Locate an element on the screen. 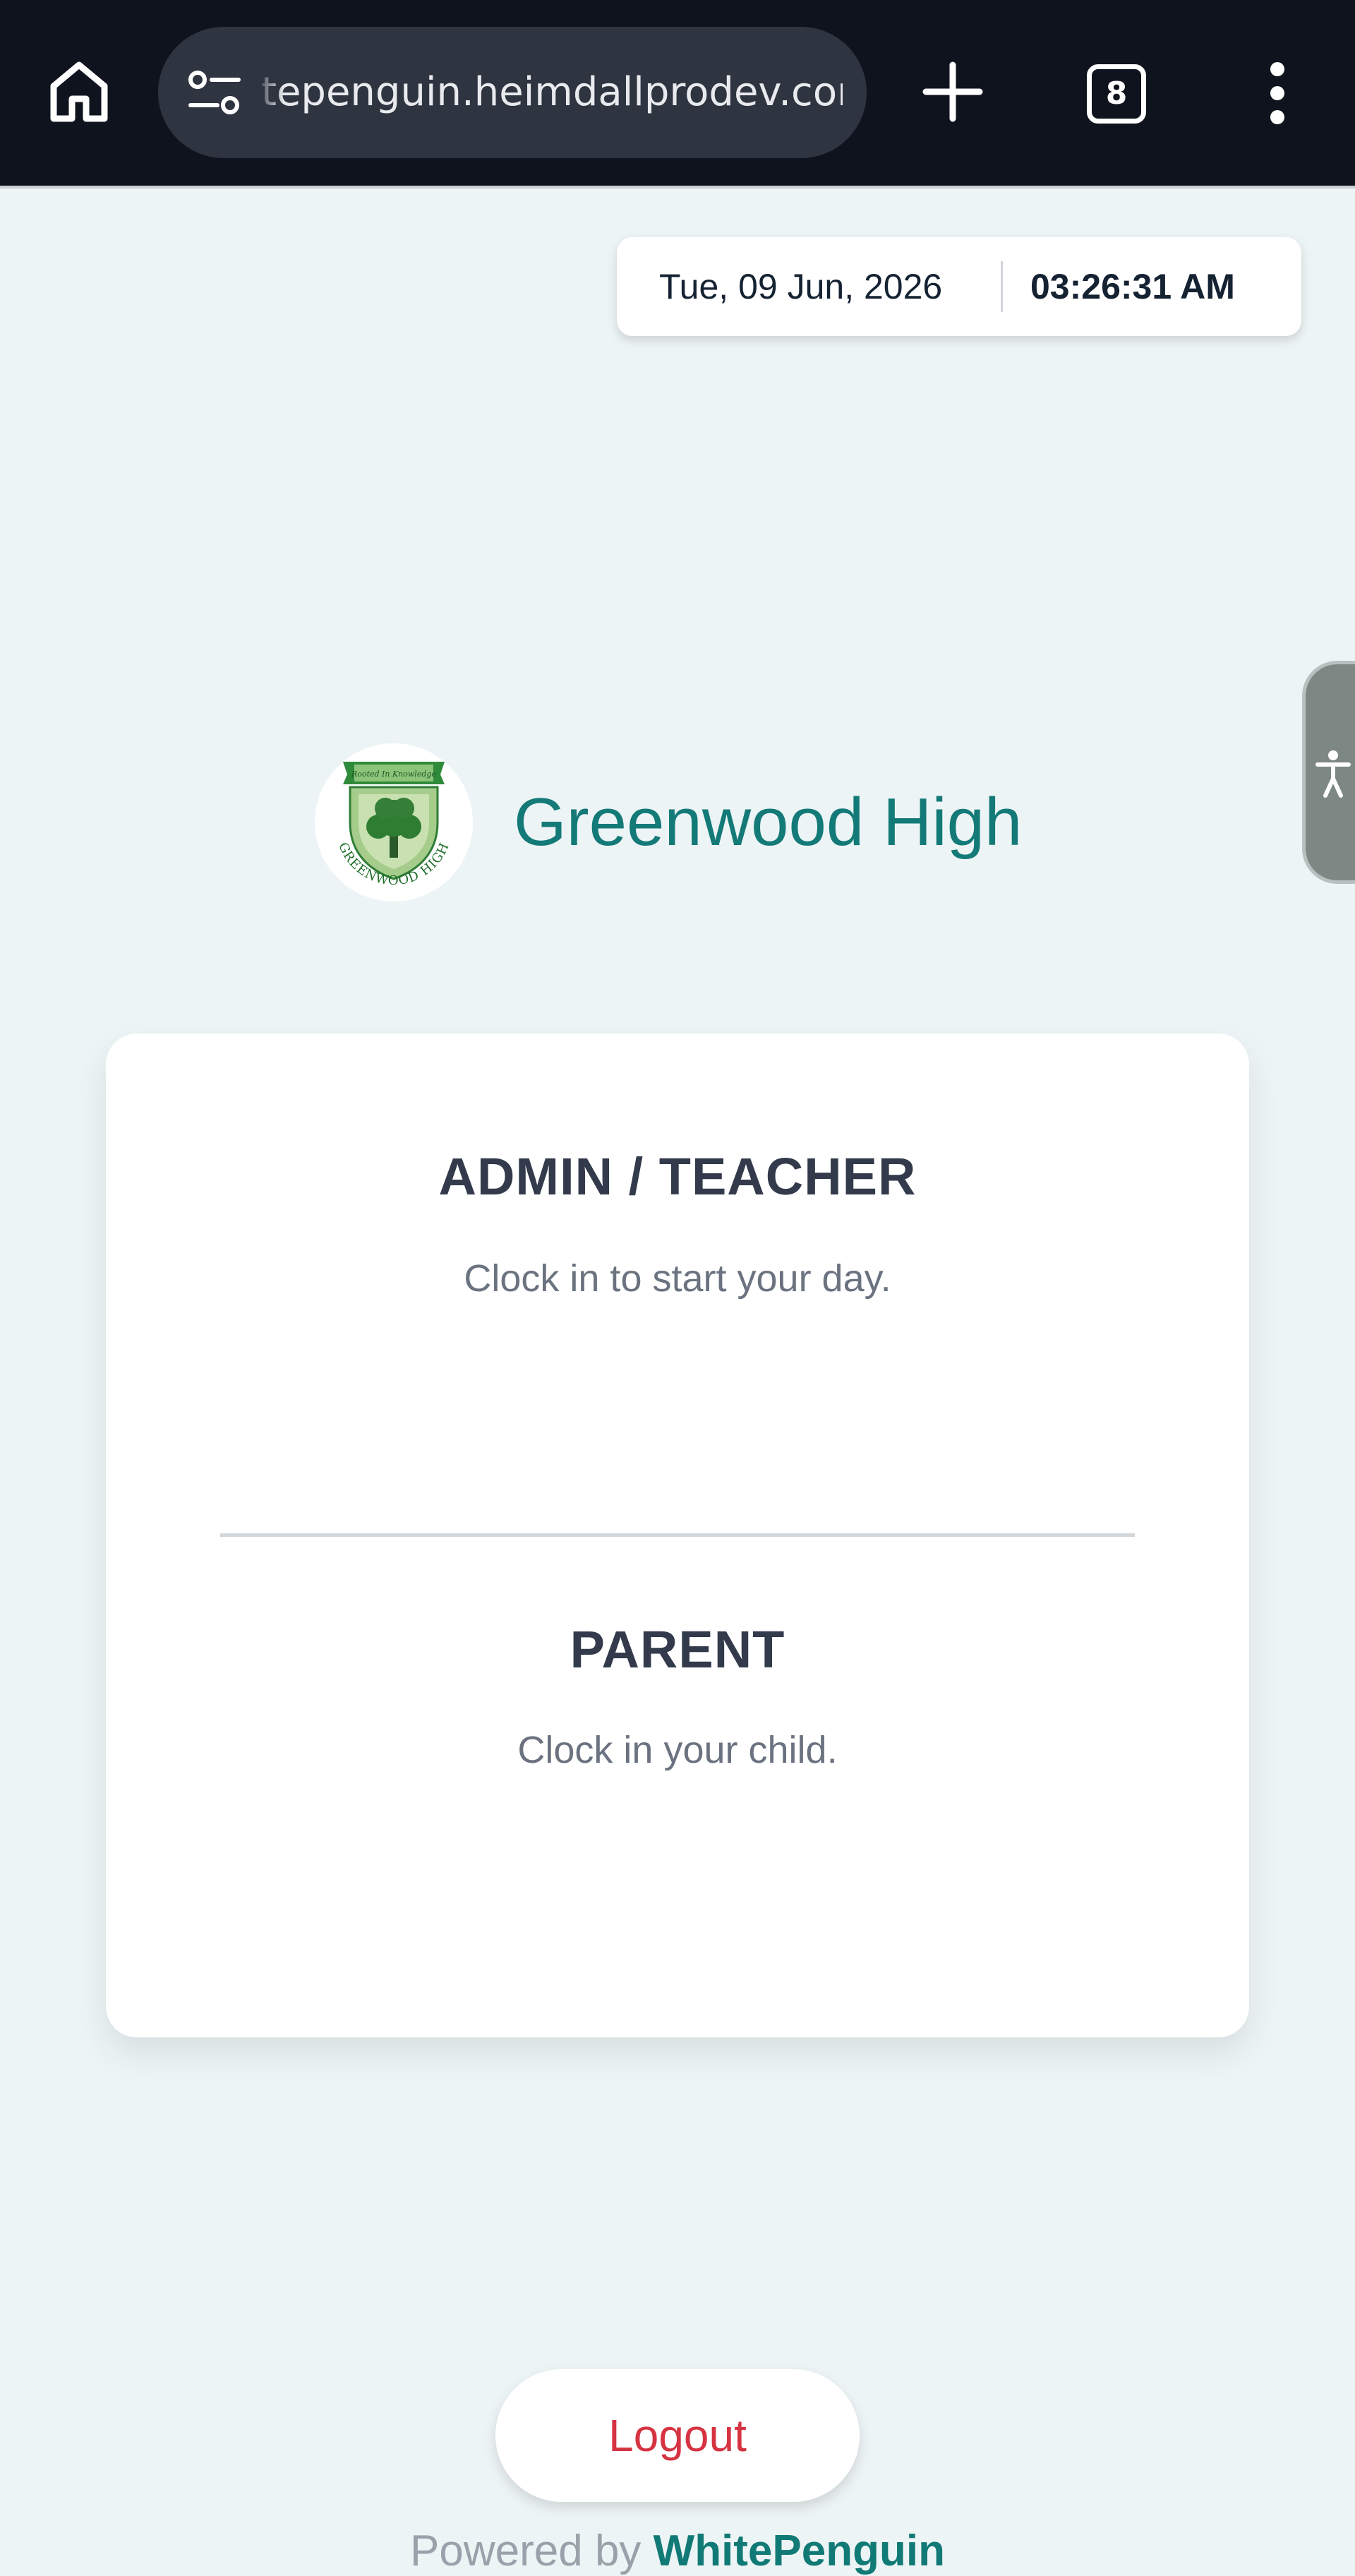 The height and width of the screenshot is (2576, 1355). address-bar: tepenguin.heimdallprodev.com is located at coordinates (512, 92).